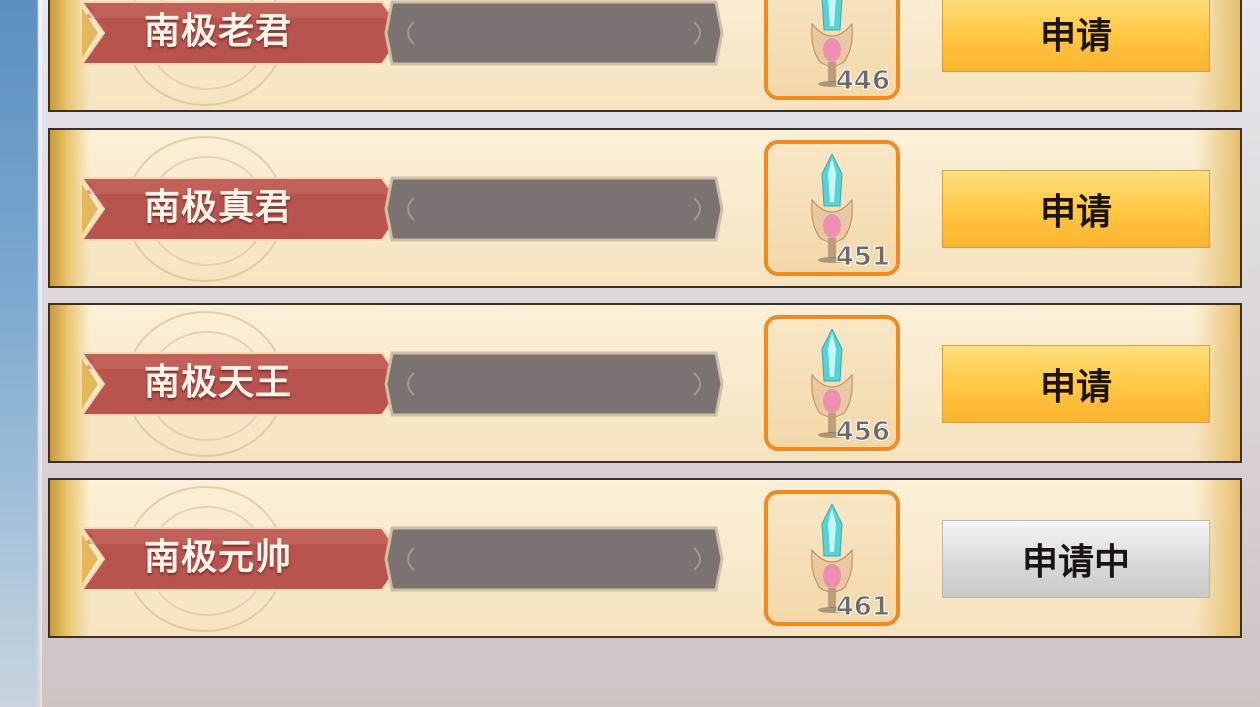 This screenshot has width=1260, height=707. I want to click on title-ribbon: 南极元帅, so click(251, 559).